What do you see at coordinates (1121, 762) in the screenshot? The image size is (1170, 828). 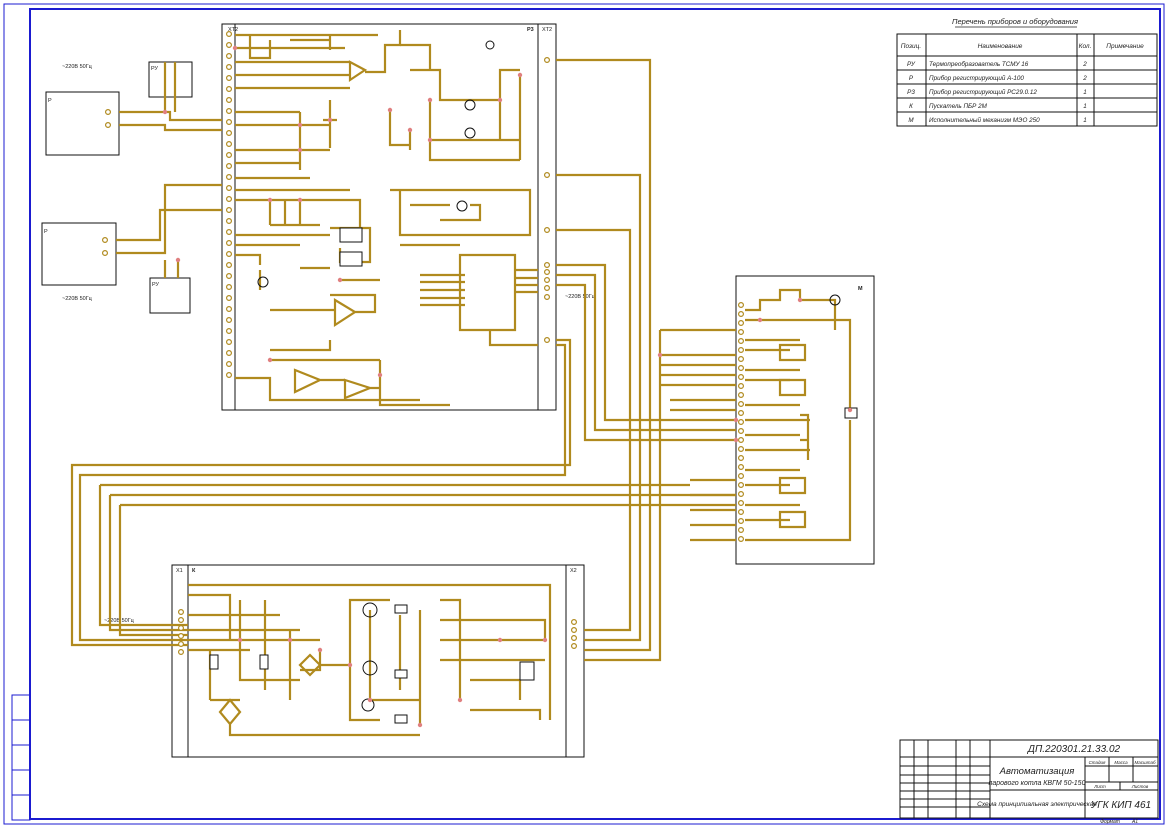 I see `mass-label: Масса` at bounding box center [1121, 762].